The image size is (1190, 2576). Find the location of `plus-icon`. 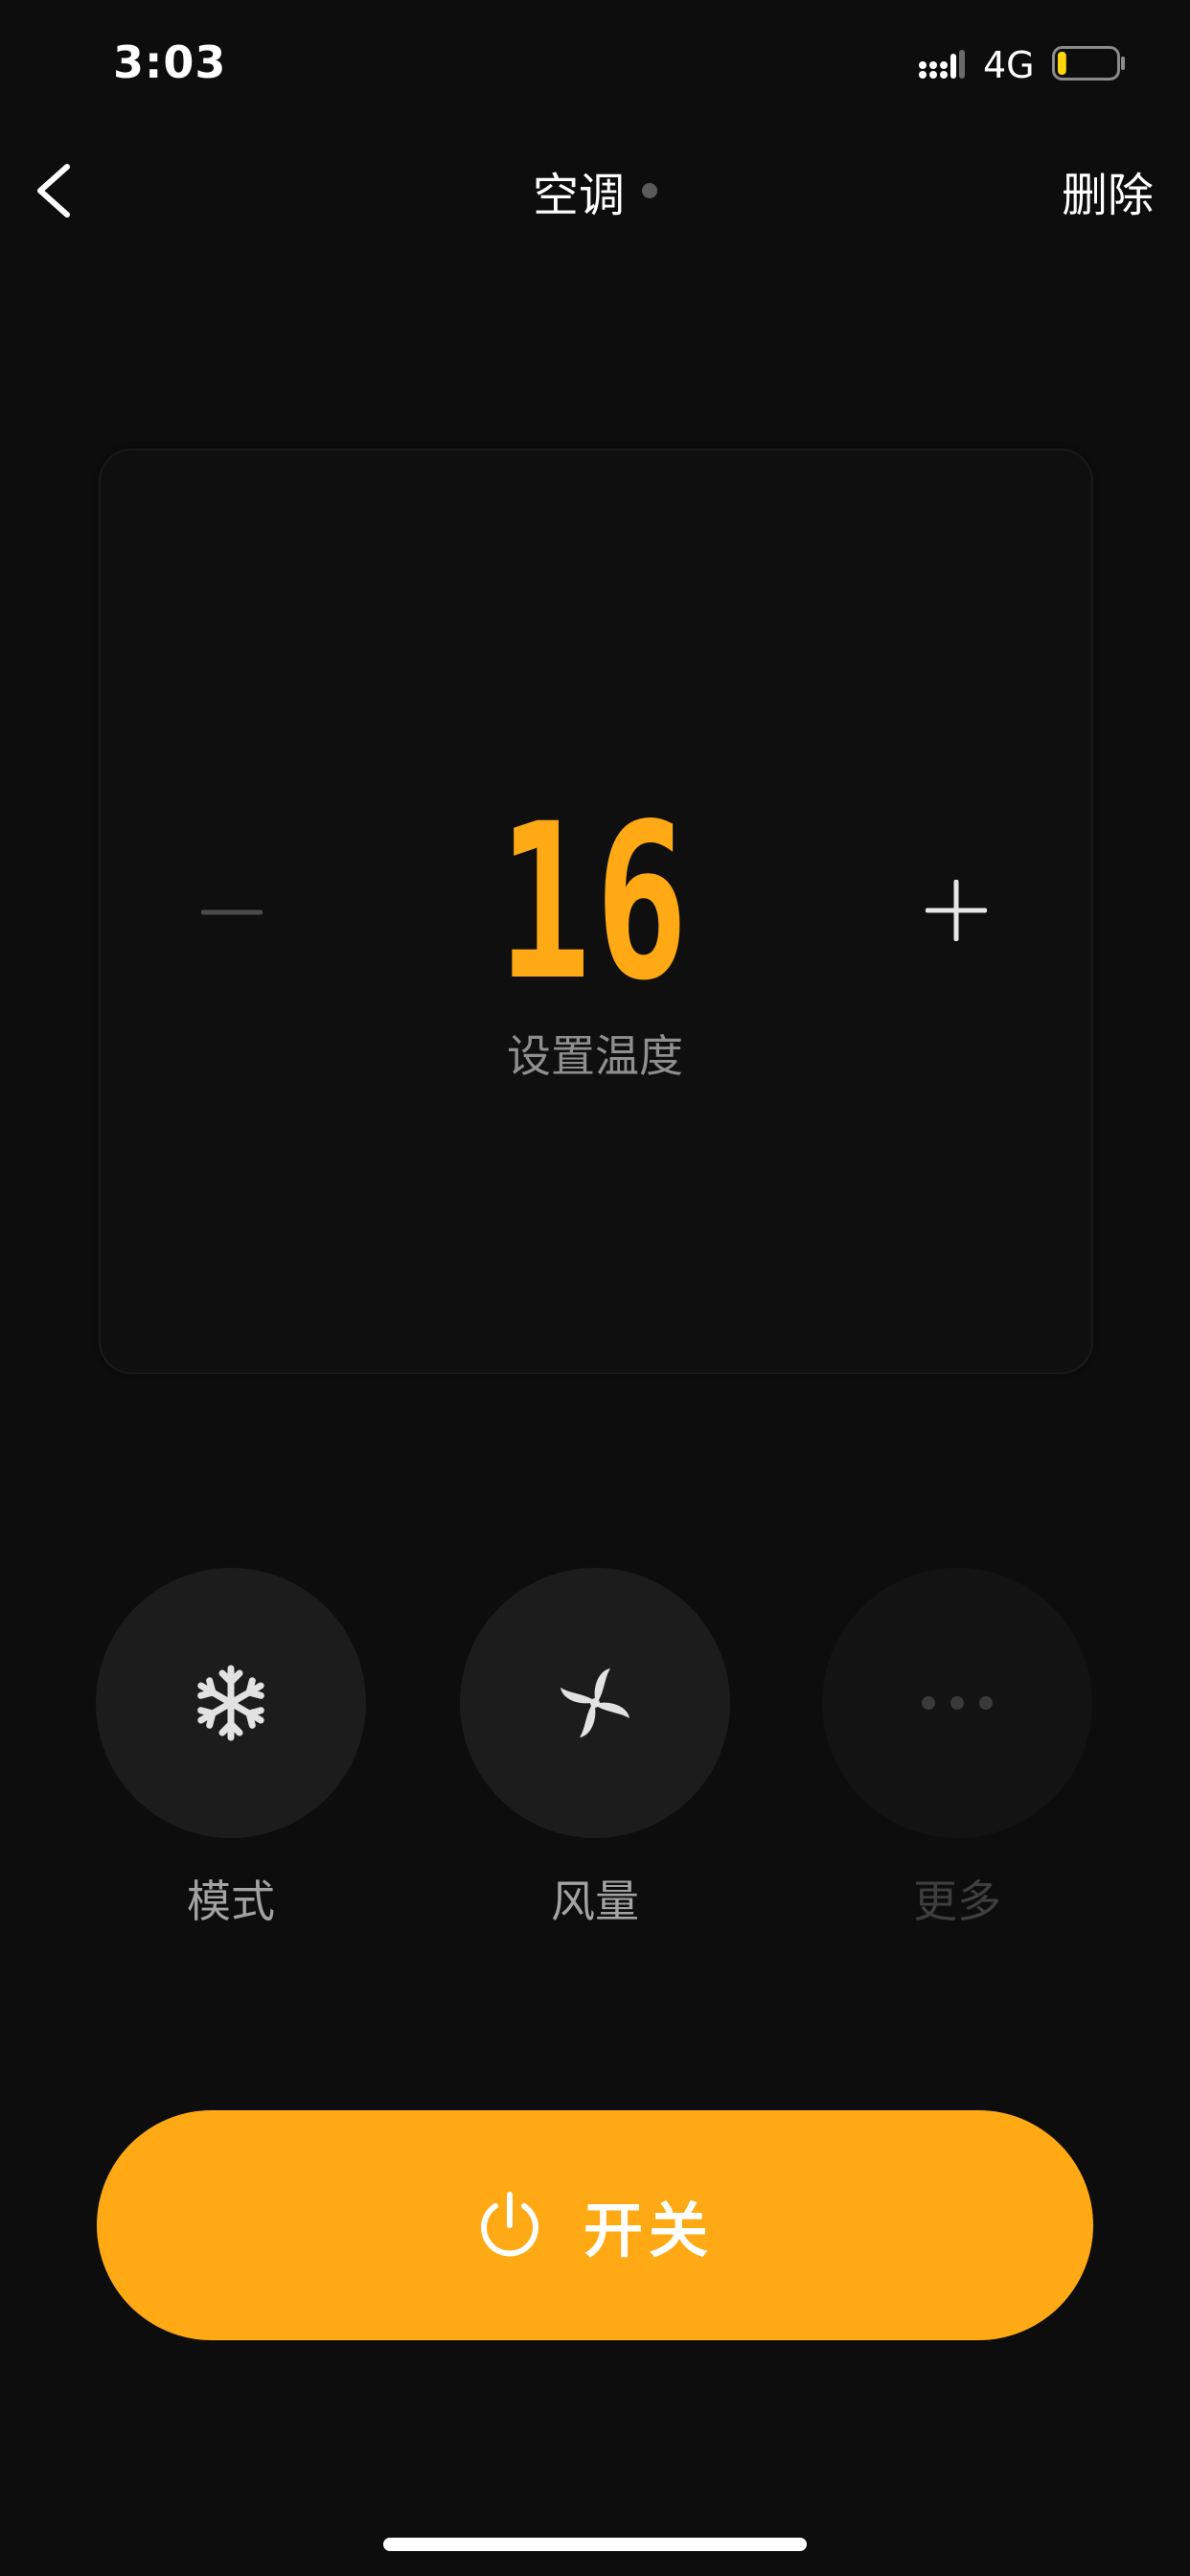

plus-icon is located at coordinates (957, 910).